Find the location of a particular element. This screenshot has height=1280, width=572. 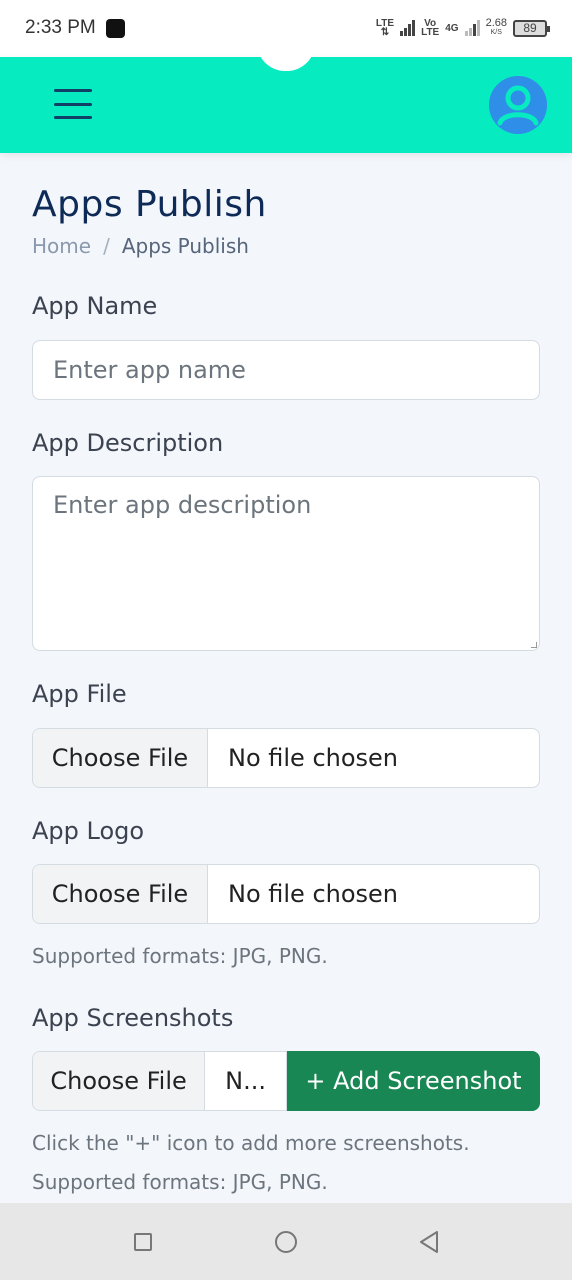

app-screenshots-choose-button: Choose File is located at coordinates (119, 1081).